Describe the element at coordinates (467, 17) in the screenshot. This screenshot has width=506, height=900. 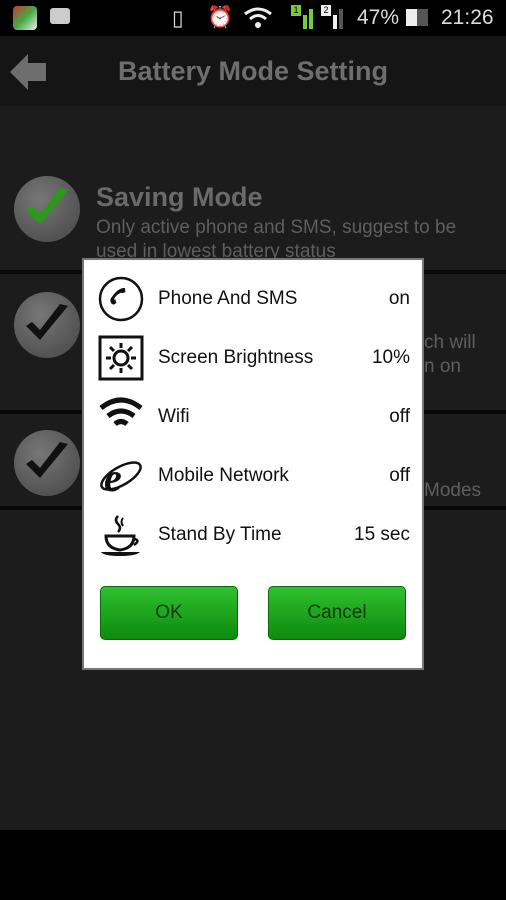
I see `clock: 21:26` at that location.